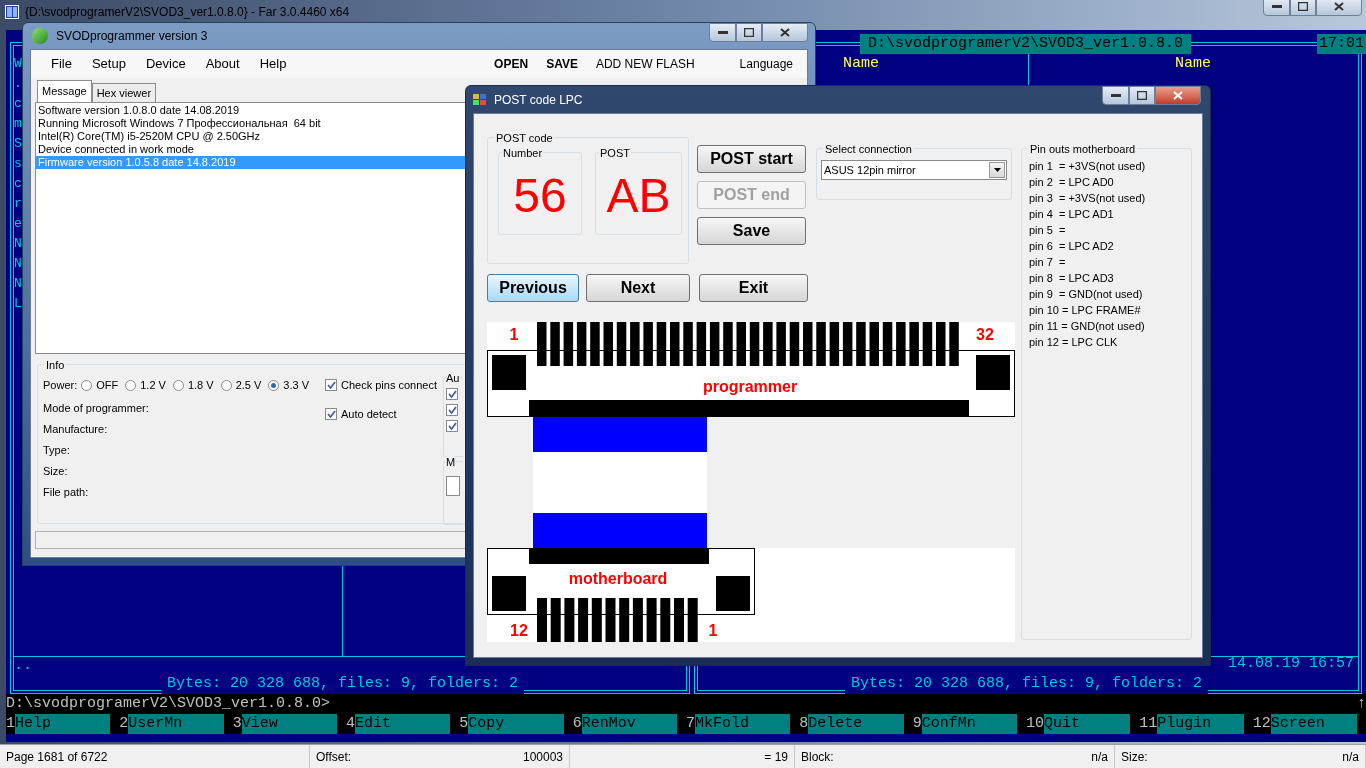 The width and height of the screenshot is (1366, 768). I want to click on key-label: UserMn, so click(176, 724).